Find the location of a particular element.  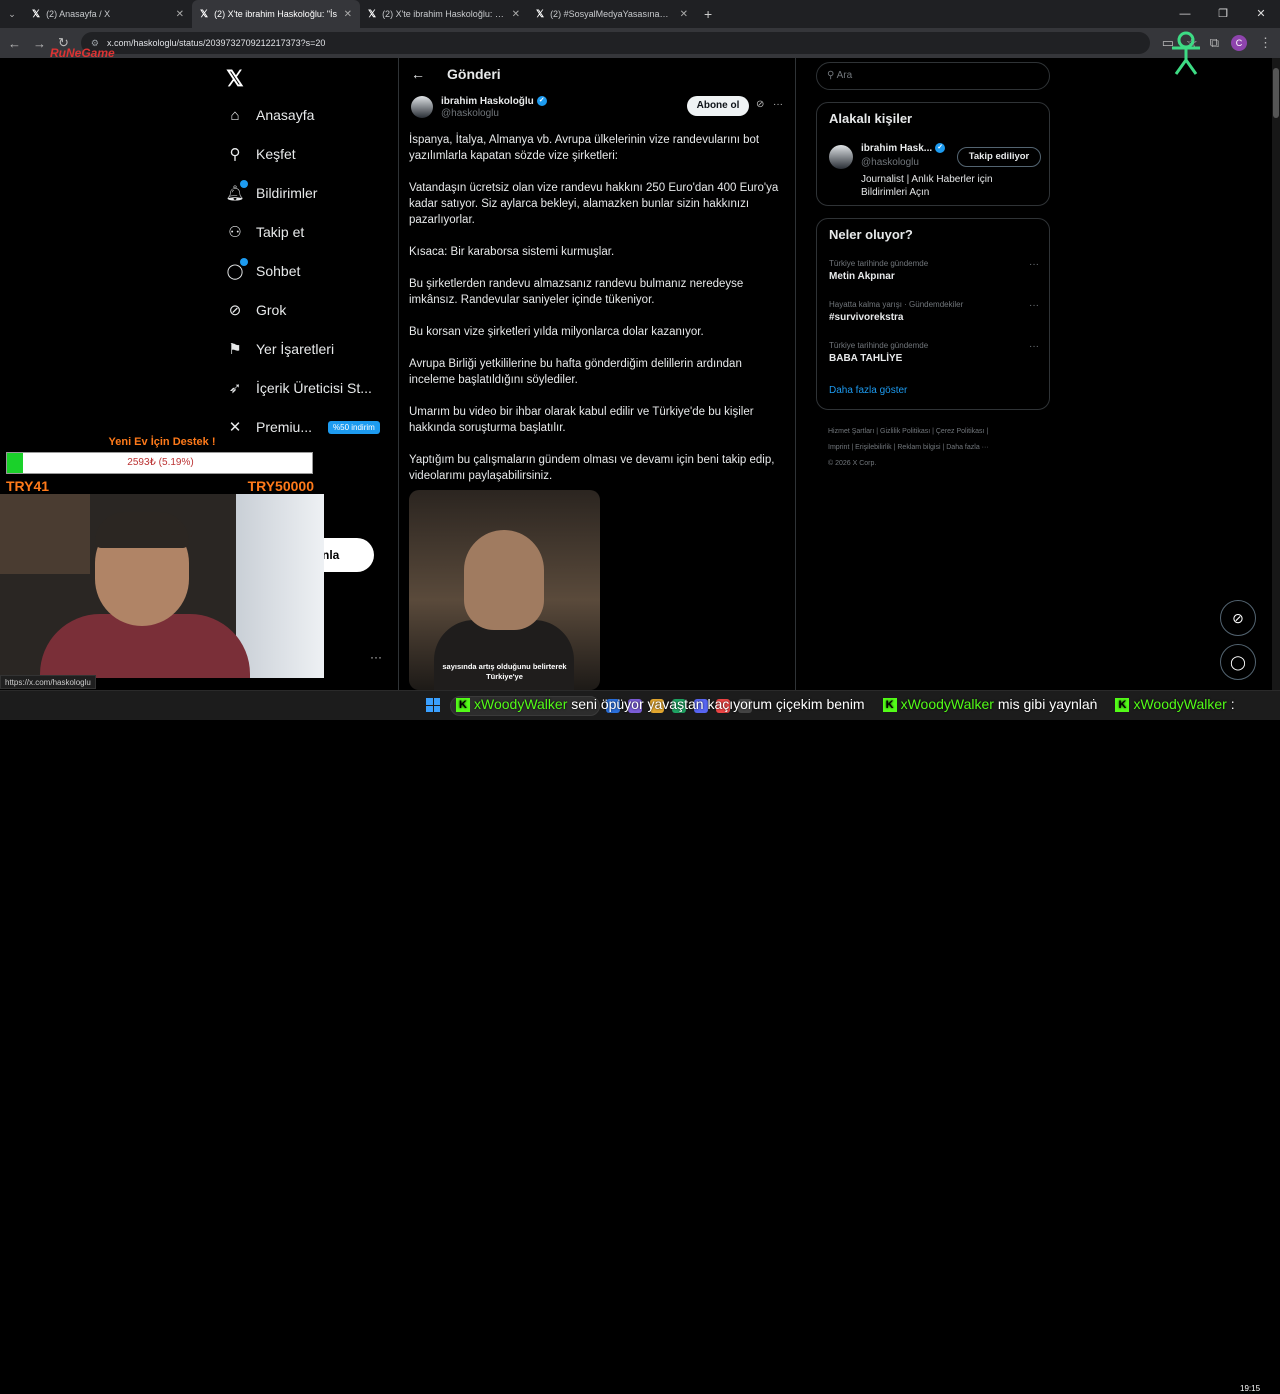

browser-tab-3: 𝕏 (2) #SosyalMedyaYasasınaHay ✕ is located at coordinates (612, 14).